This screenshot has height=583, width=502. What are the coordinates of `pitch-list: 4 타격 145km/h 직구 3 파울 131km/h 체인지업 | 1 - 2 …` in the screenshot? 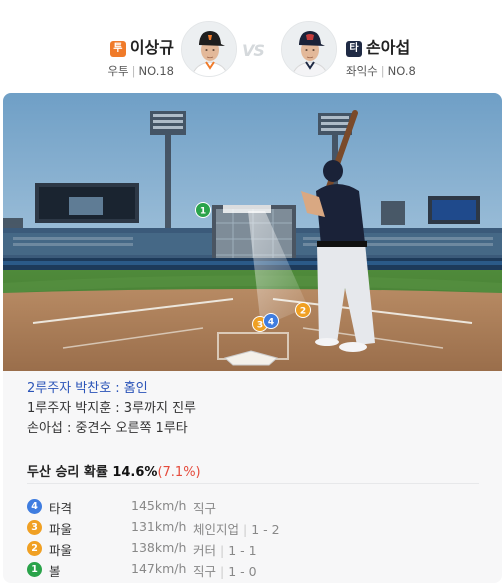 It's located at (257, 539).